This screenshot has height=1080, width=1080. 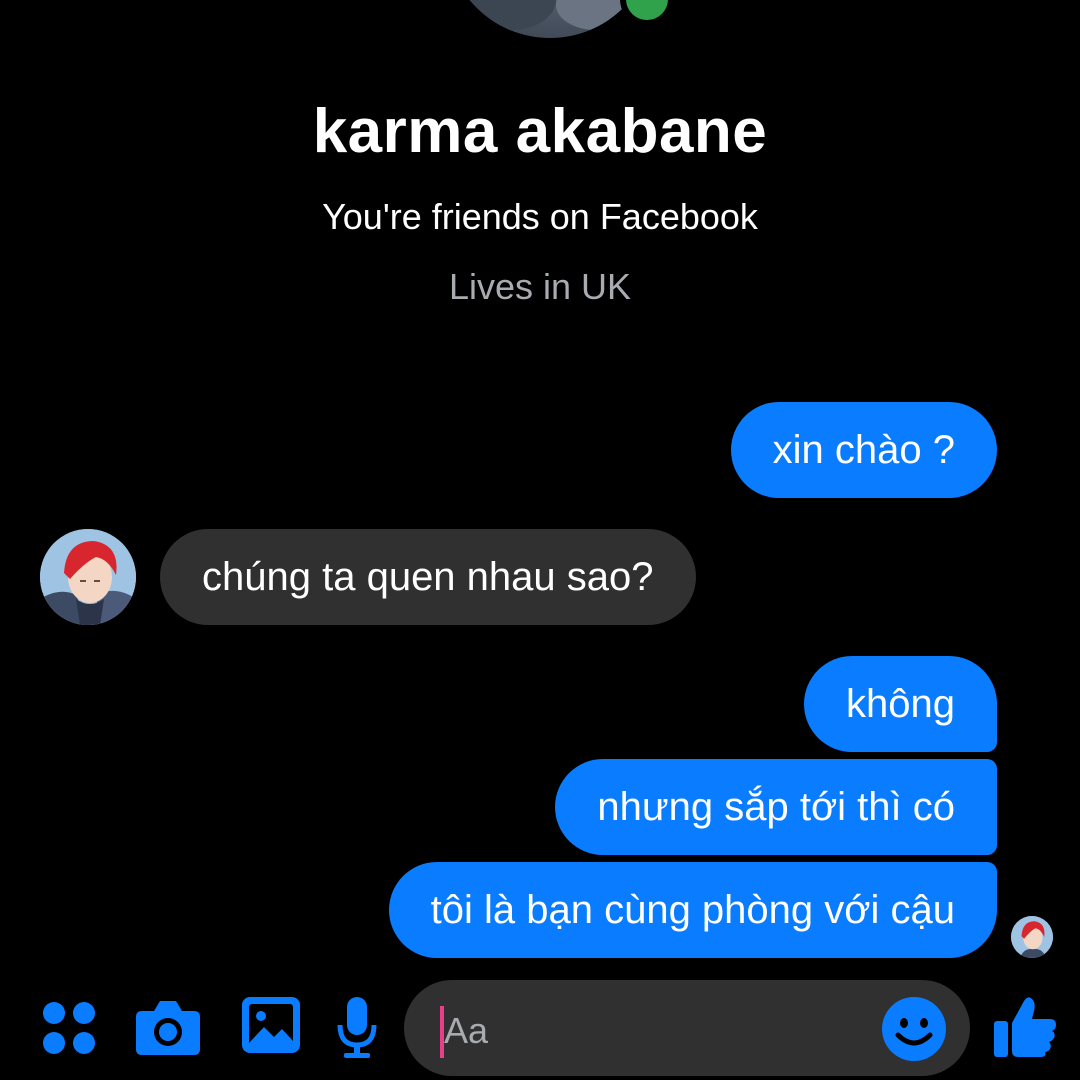 I want to click on message-text: xin chào ?, so click(x=863, y=450).